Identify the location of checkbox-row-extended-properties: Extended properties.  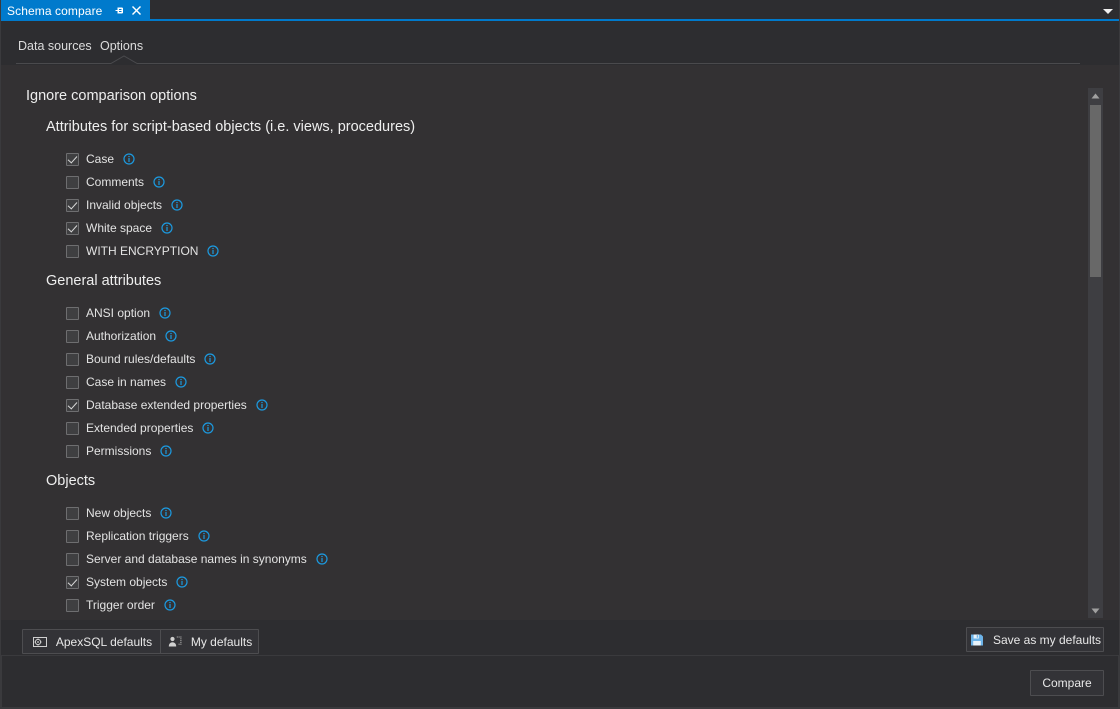
(140, 428).